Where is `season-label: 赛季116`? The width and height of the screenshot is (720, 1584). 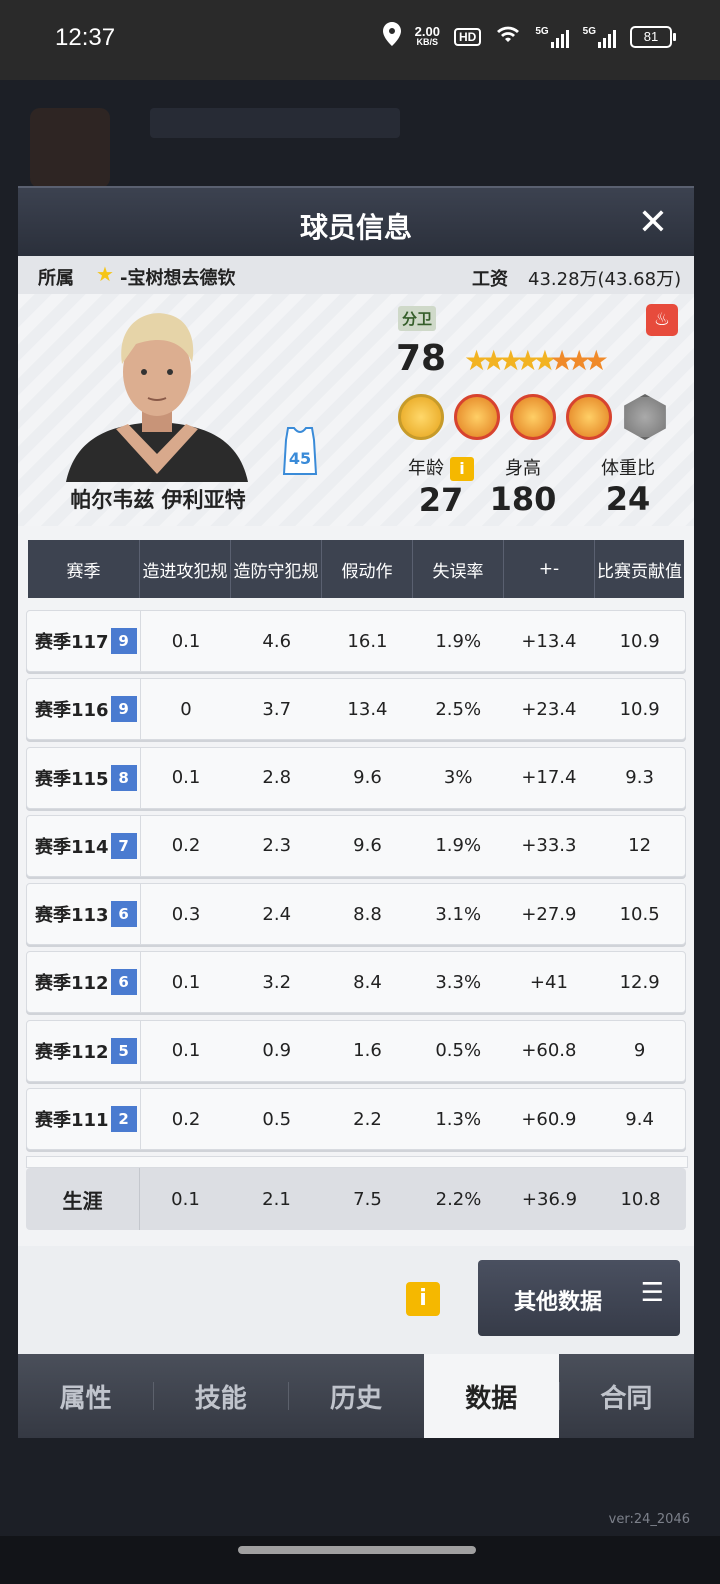
season-label: 赛季116 is located at coordinates (72, 711).